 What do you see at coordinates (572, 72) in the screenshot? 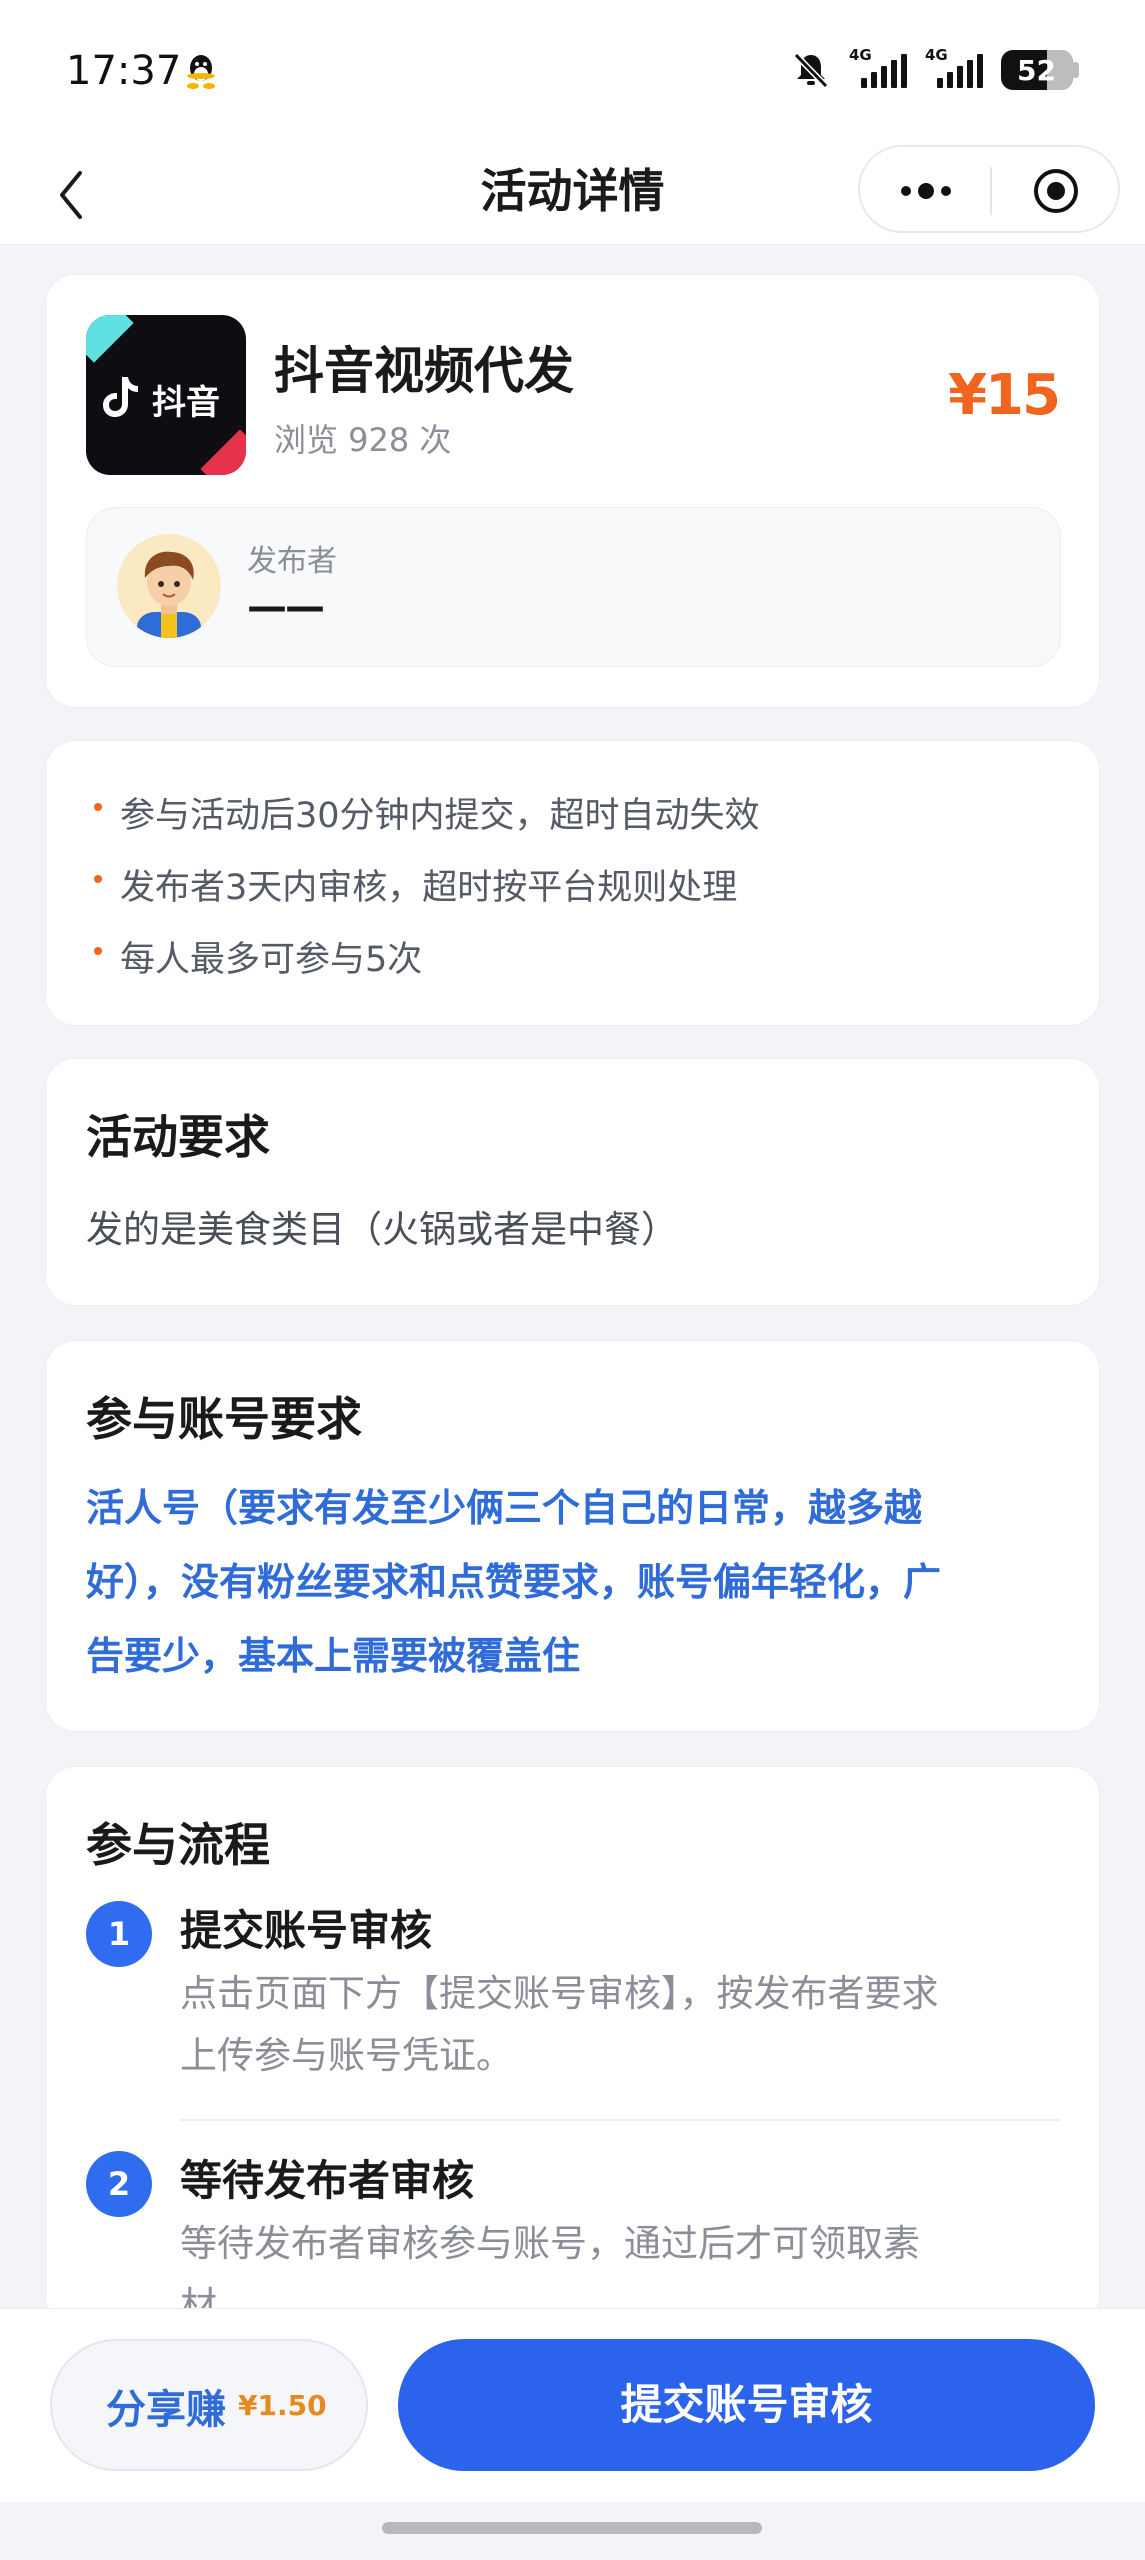
I see `status-bar: 17:37 4G 4G 52` at bounding box center [572, 72].